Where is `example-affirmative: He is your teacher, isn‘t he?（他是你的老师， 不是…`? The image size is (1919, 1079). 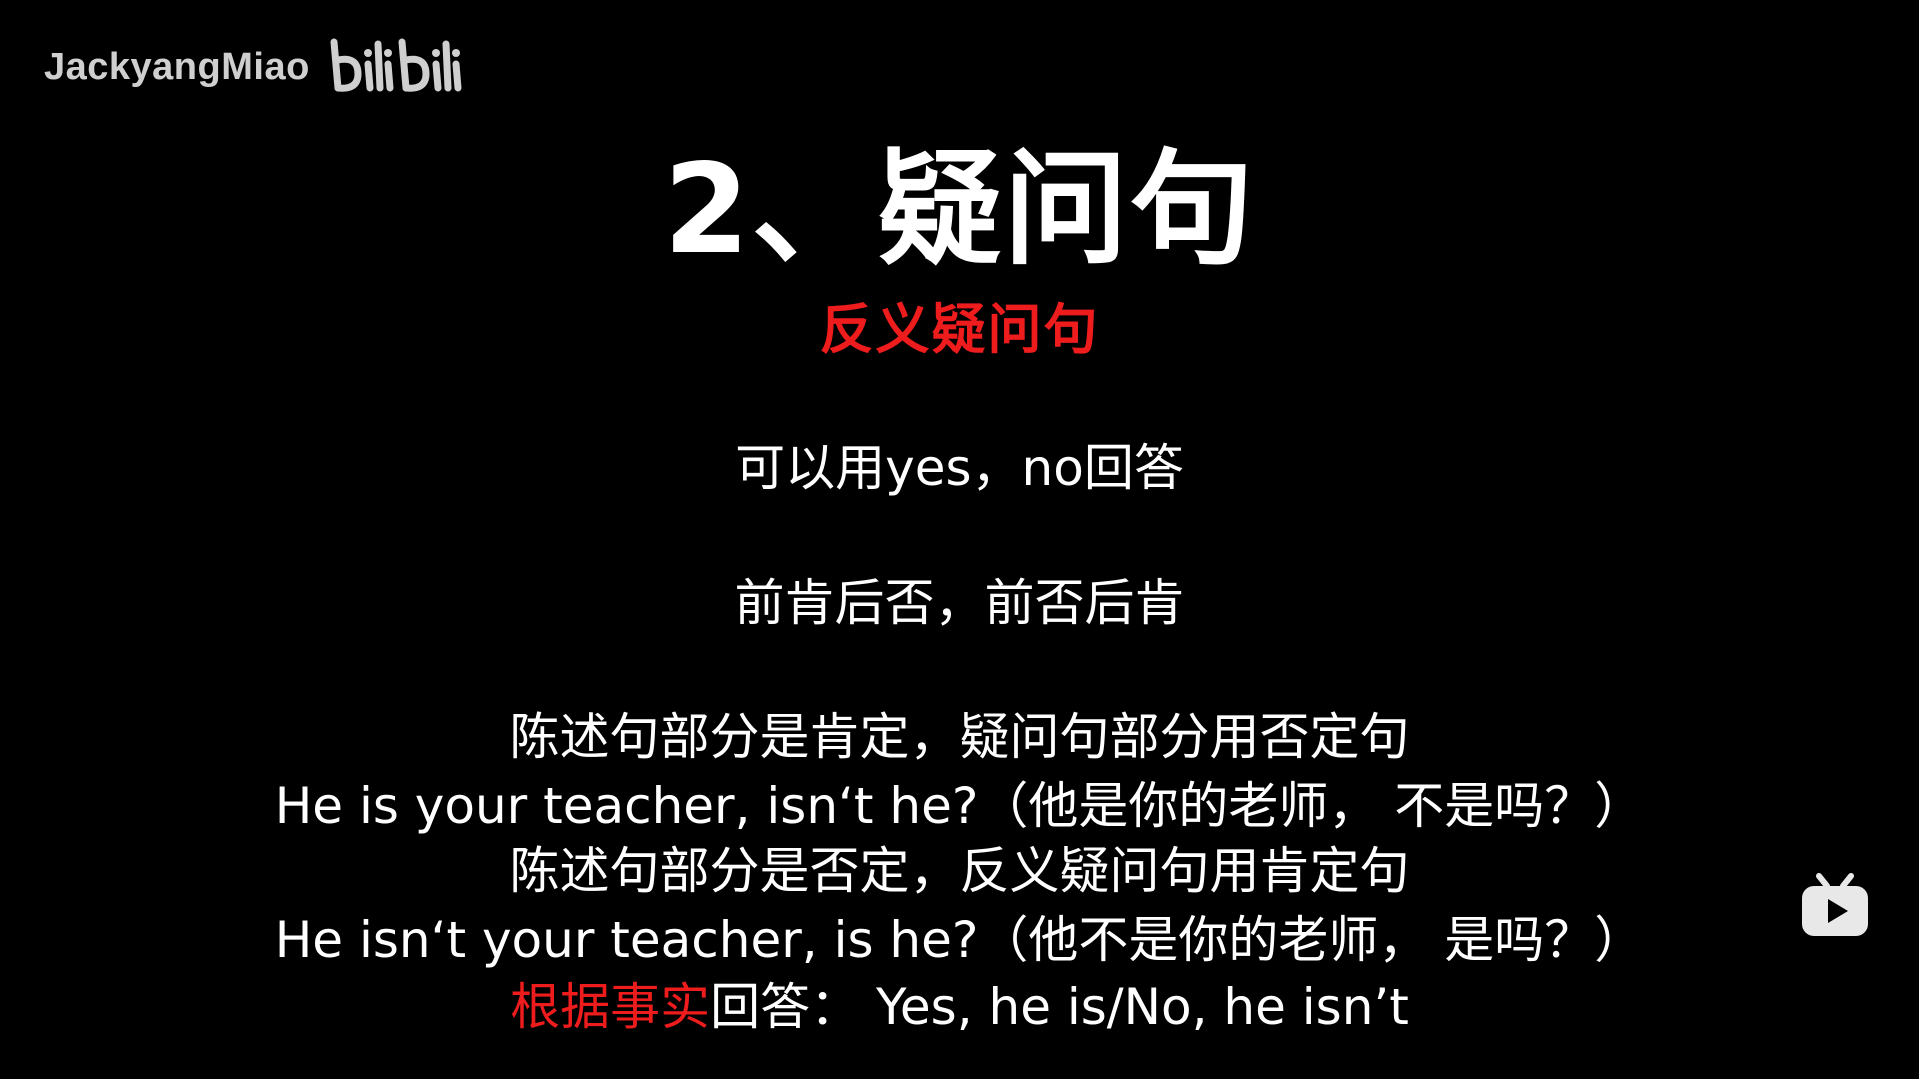
example-affirmative: He is your teacher, isn‘t he?（他是你的老师， 不是… is located at coordinates (959, 806).